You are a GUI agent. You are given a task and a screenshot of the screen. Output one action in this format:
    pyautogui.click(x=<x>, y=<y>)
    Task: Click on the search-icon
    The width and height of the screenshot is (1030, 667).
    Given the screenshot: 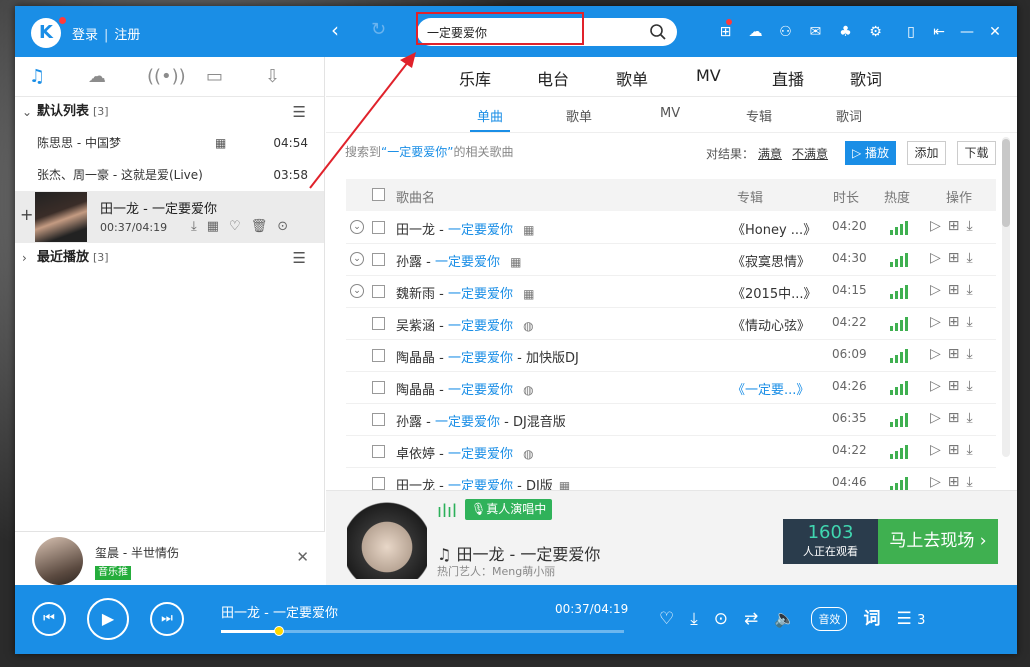 What is the action you would take?
    pyautogui.click(x=658, y=32)
    